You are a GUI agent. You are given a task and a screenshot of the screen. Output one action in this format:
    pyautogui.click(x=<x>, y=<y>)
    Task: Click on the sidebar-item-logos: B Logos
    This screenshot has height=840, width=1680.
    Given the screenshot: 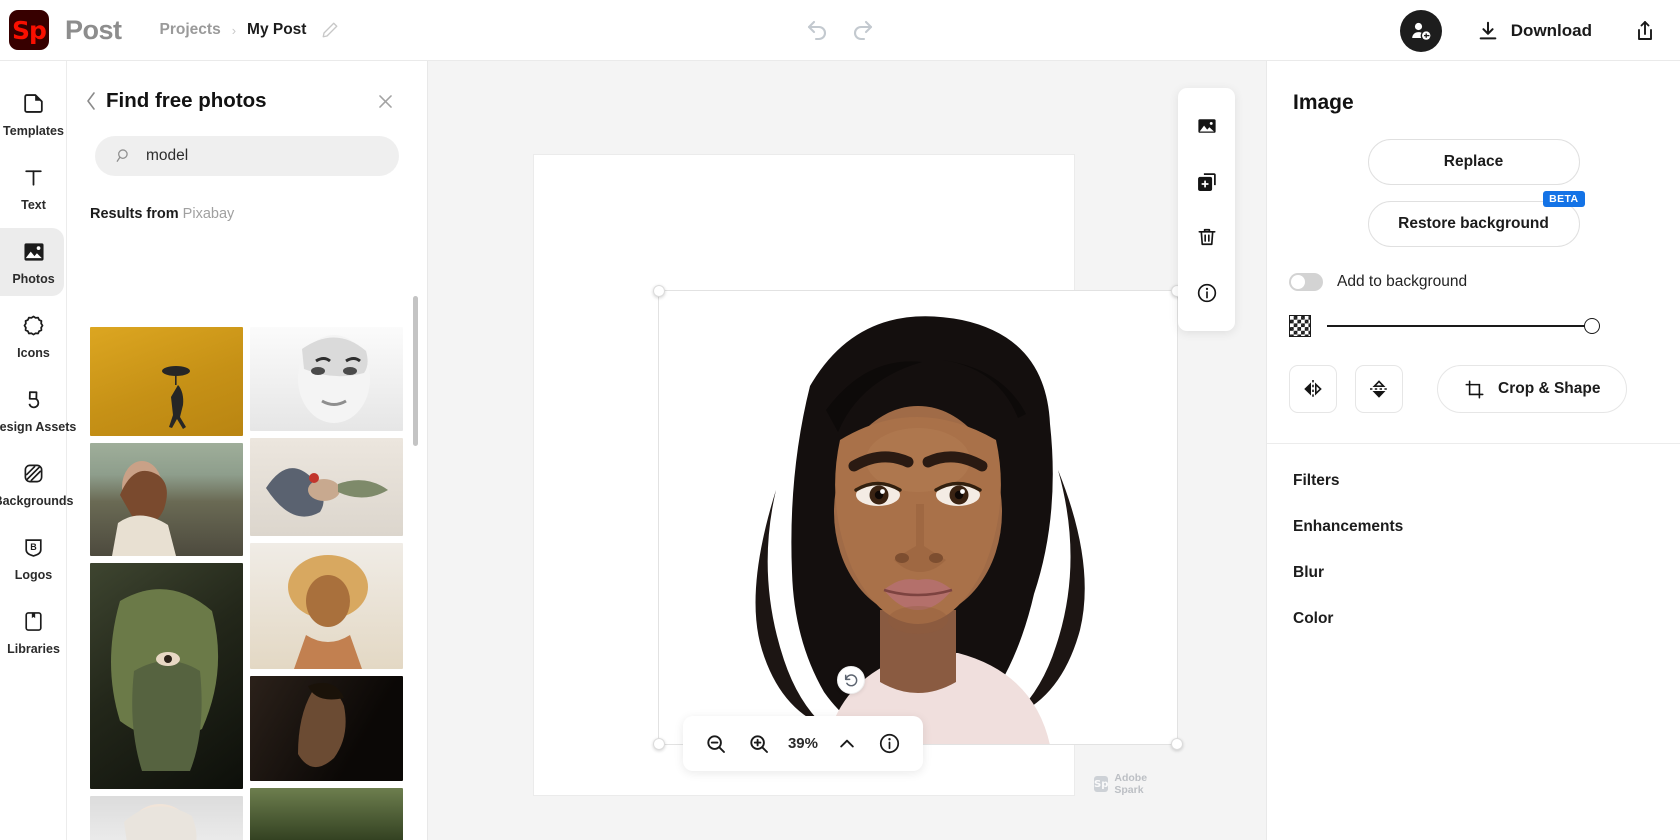 What is the action you would take?
    pyautogui.click(x=33, y=558)
    